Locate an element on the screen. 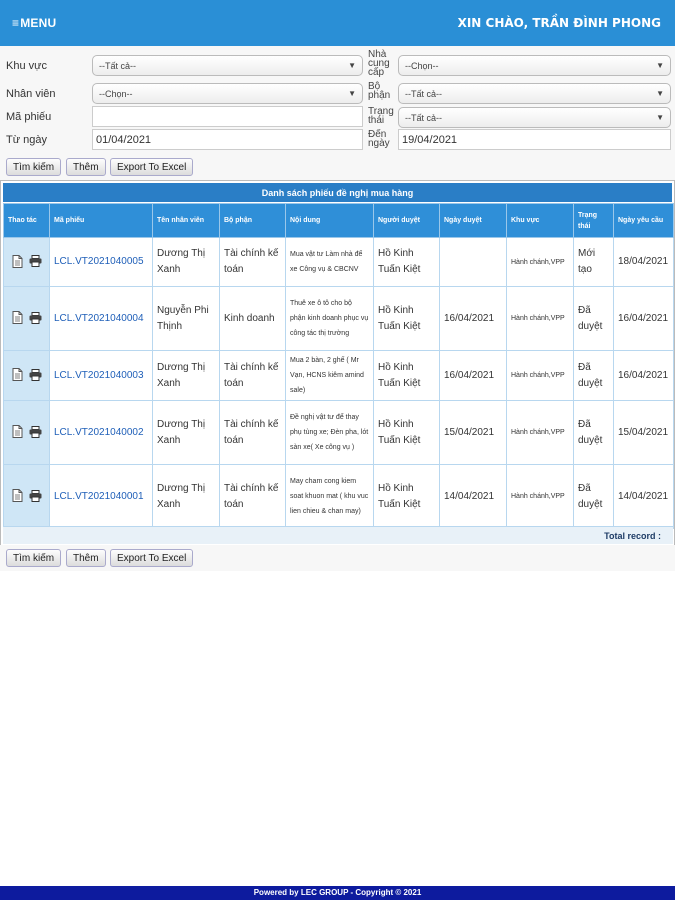  khu-vuc-label: Khu vực is located at coordinates (26, 66).